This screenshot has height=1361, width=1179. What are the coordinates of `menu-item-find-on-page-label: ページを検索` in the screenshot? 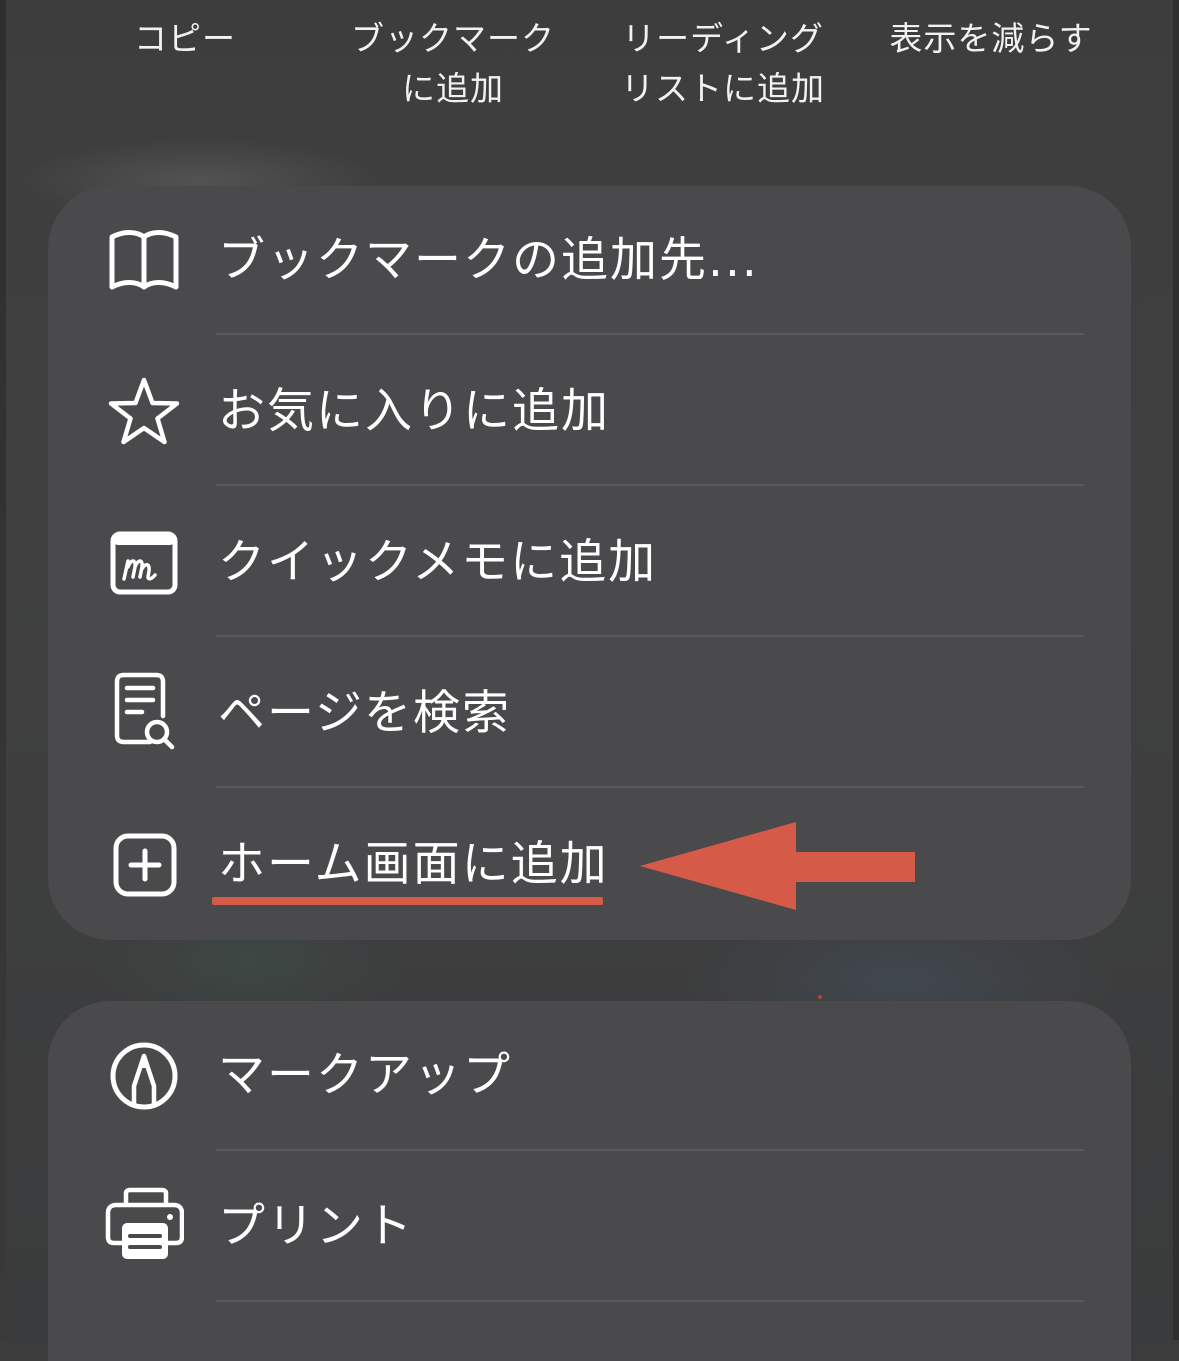 It's located at (365, 713).